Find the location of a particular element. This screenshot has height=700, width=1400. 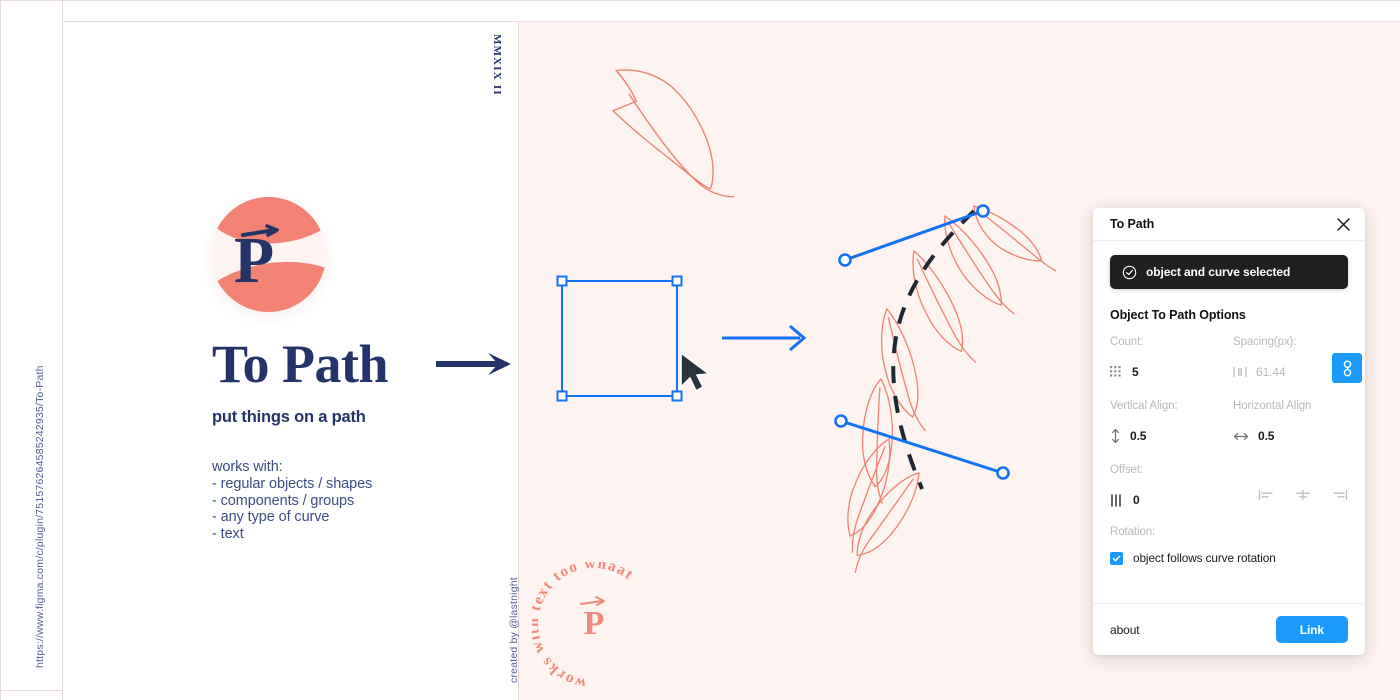

rotation-label-row: Rotation: is located at coordinates (1229, 535).